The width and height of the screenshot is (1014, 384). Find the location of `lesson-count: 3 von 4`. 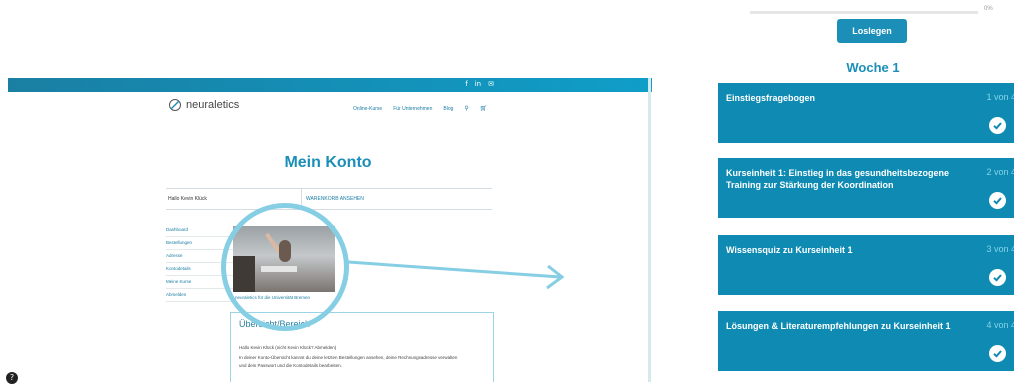

lesson-count: 3 von 4 is located at coordinates (1000, 249).